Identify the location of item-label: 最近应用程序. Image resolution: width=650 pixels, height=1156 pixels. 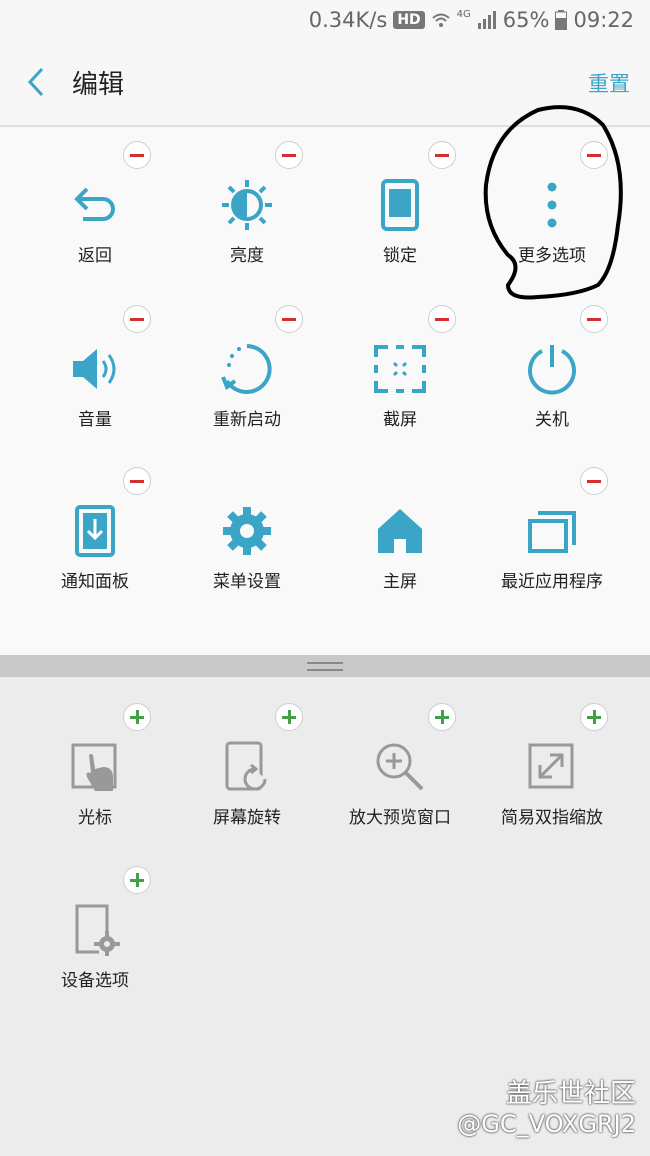
(552, 582).